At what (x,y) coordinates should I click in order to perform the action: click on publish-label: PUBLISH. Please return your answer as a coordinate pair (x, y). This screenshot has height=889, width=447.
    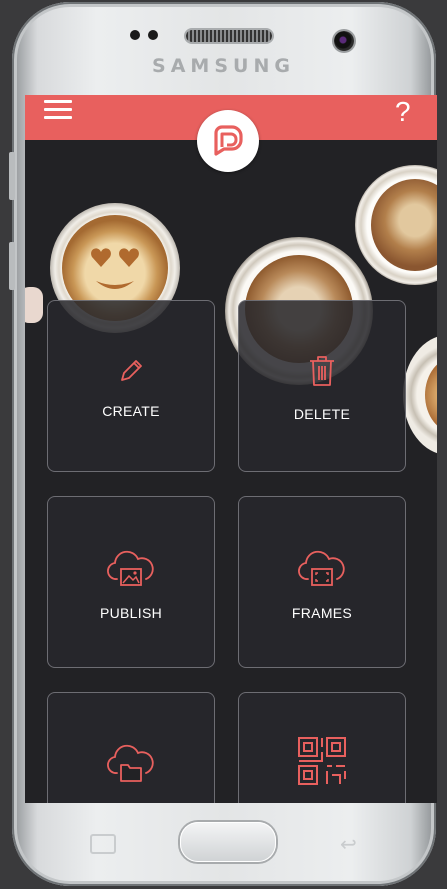
    Looking at the image, I should click on (130, 613).